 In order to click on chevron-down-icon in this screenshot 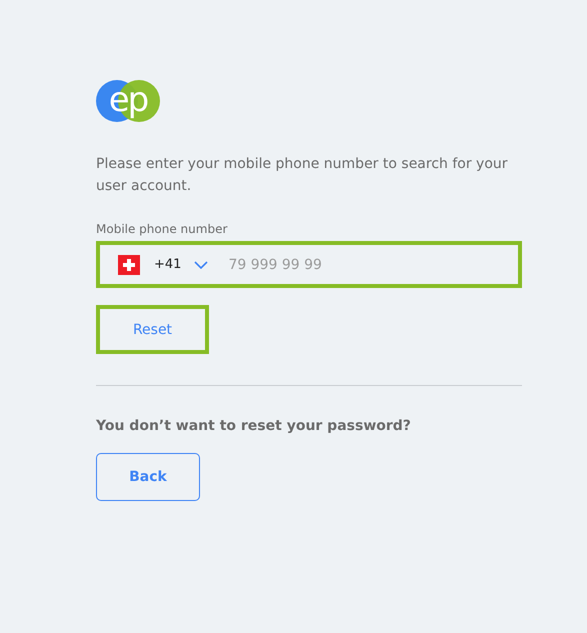, I will do `click(201, 264)`.